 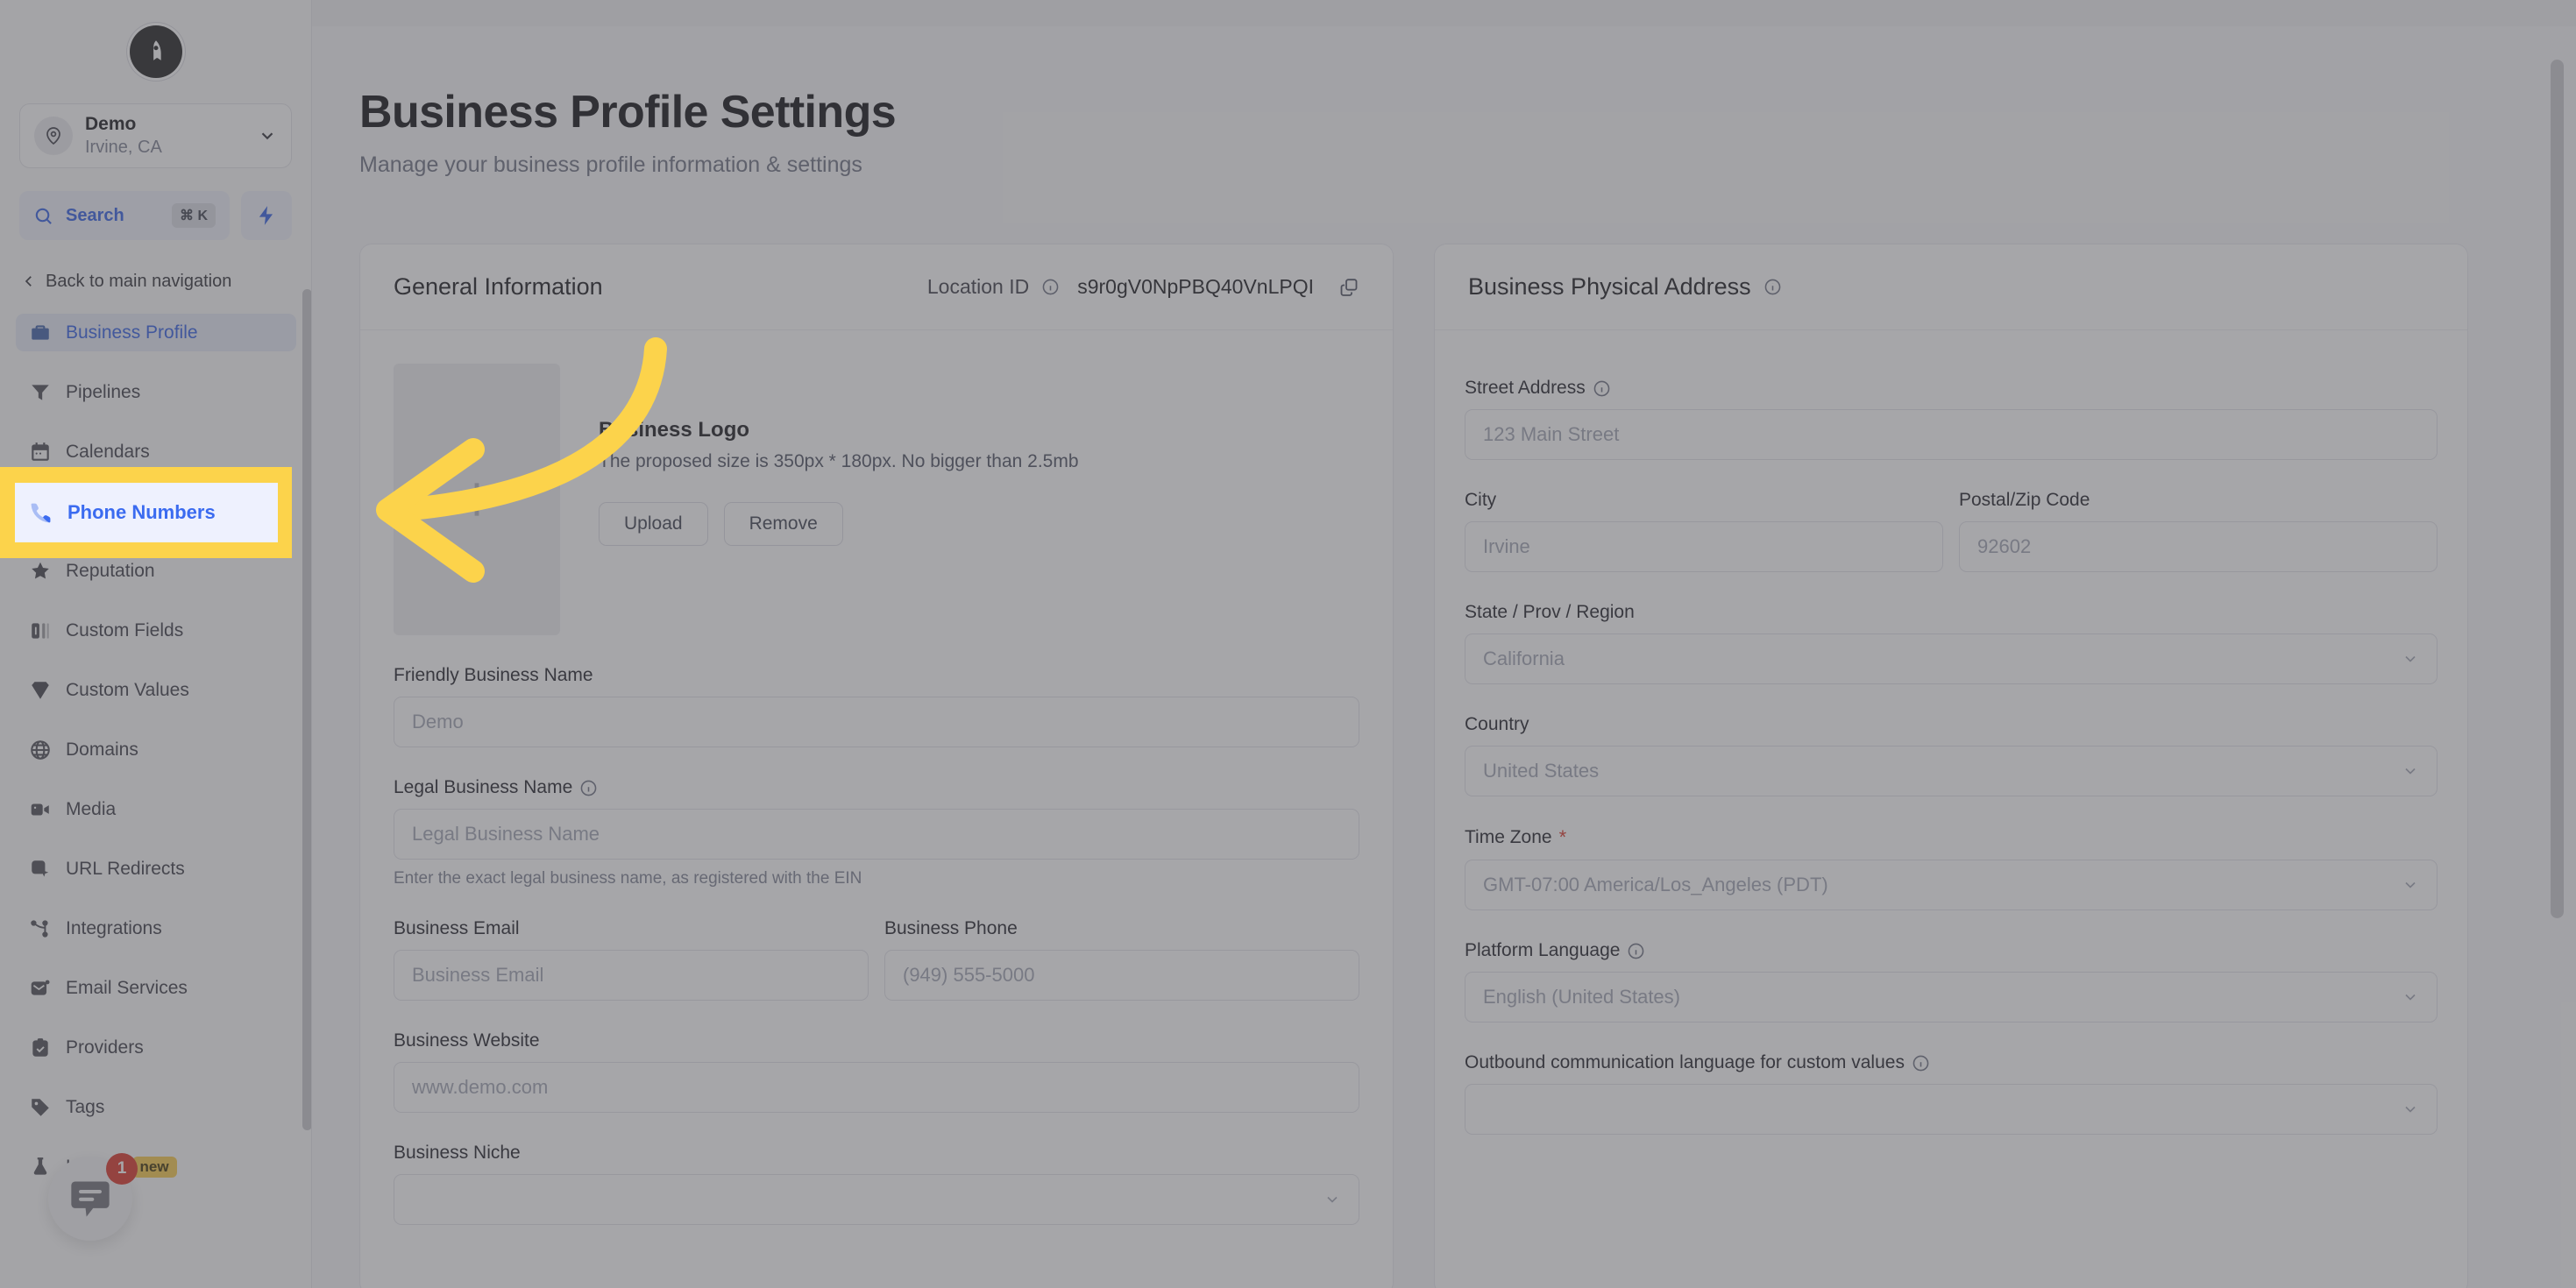 I want to click on form-field-icon, so click(x=40, y=630).